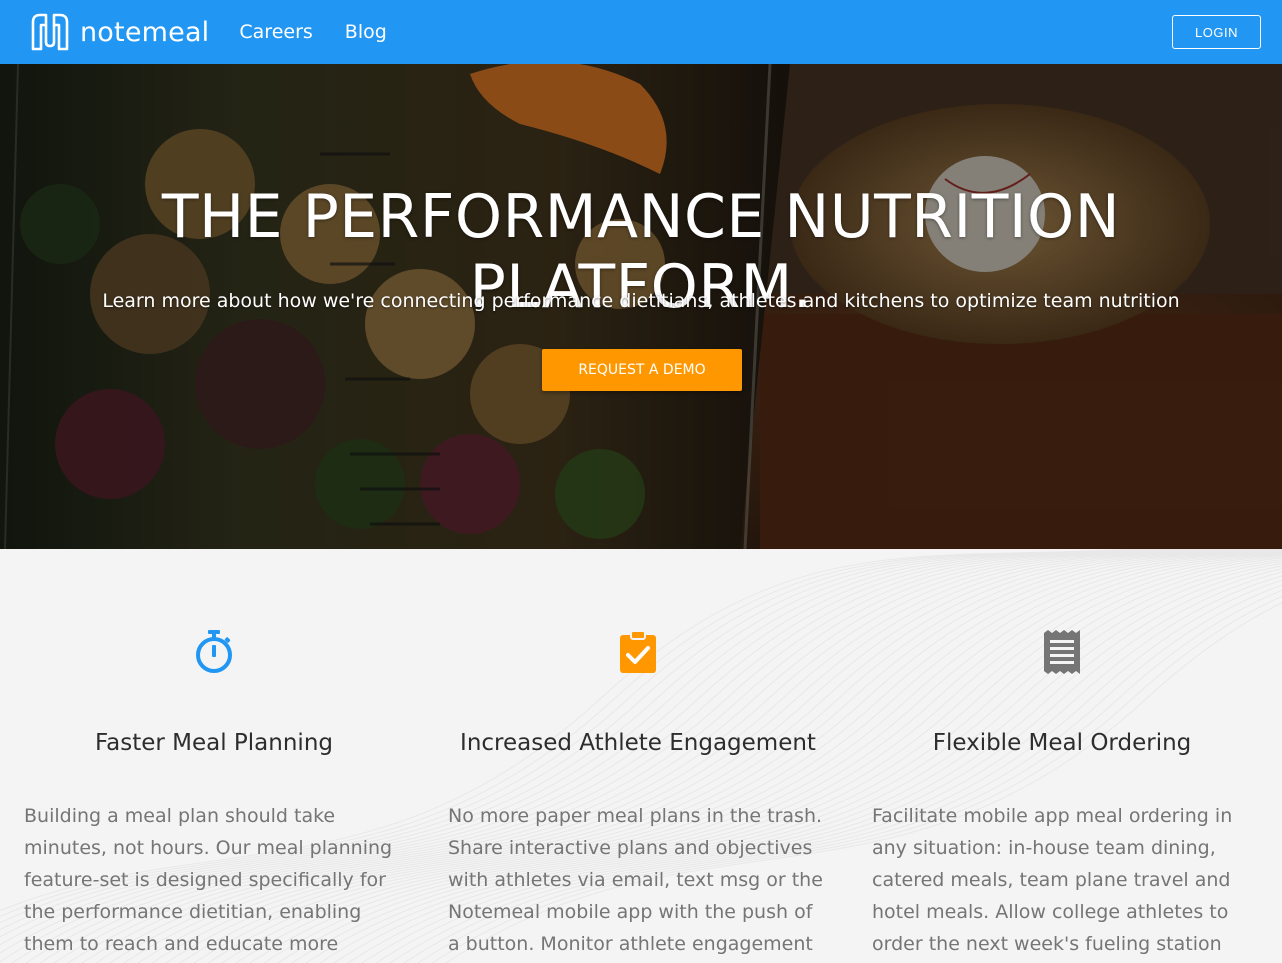 Image resolution: width=1282 pixels, height=963 pixels. Describe the element at coordinates (638, 743) in the screenshot. I see `feature-title: Increased Athlete Engagement` at that location.